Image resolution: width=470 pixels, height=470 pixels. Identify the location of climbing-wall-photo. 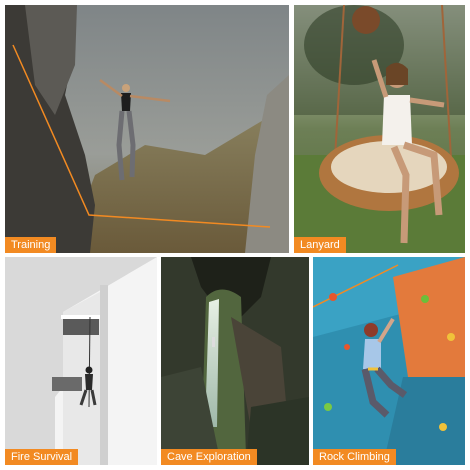
(389, 361).